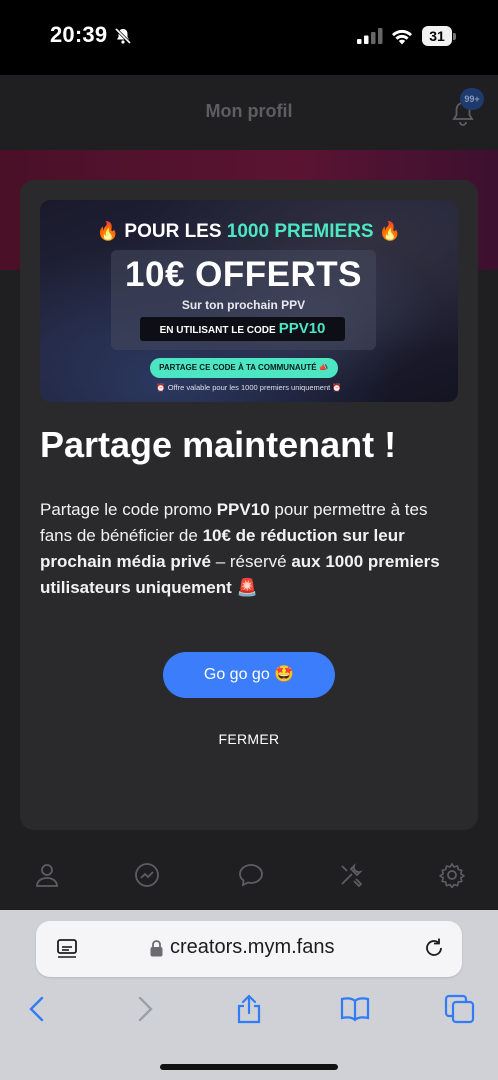 This screenshot has width=498, height=1080. I want to click on go-go-go-label: Go go go, so click(236, 674).